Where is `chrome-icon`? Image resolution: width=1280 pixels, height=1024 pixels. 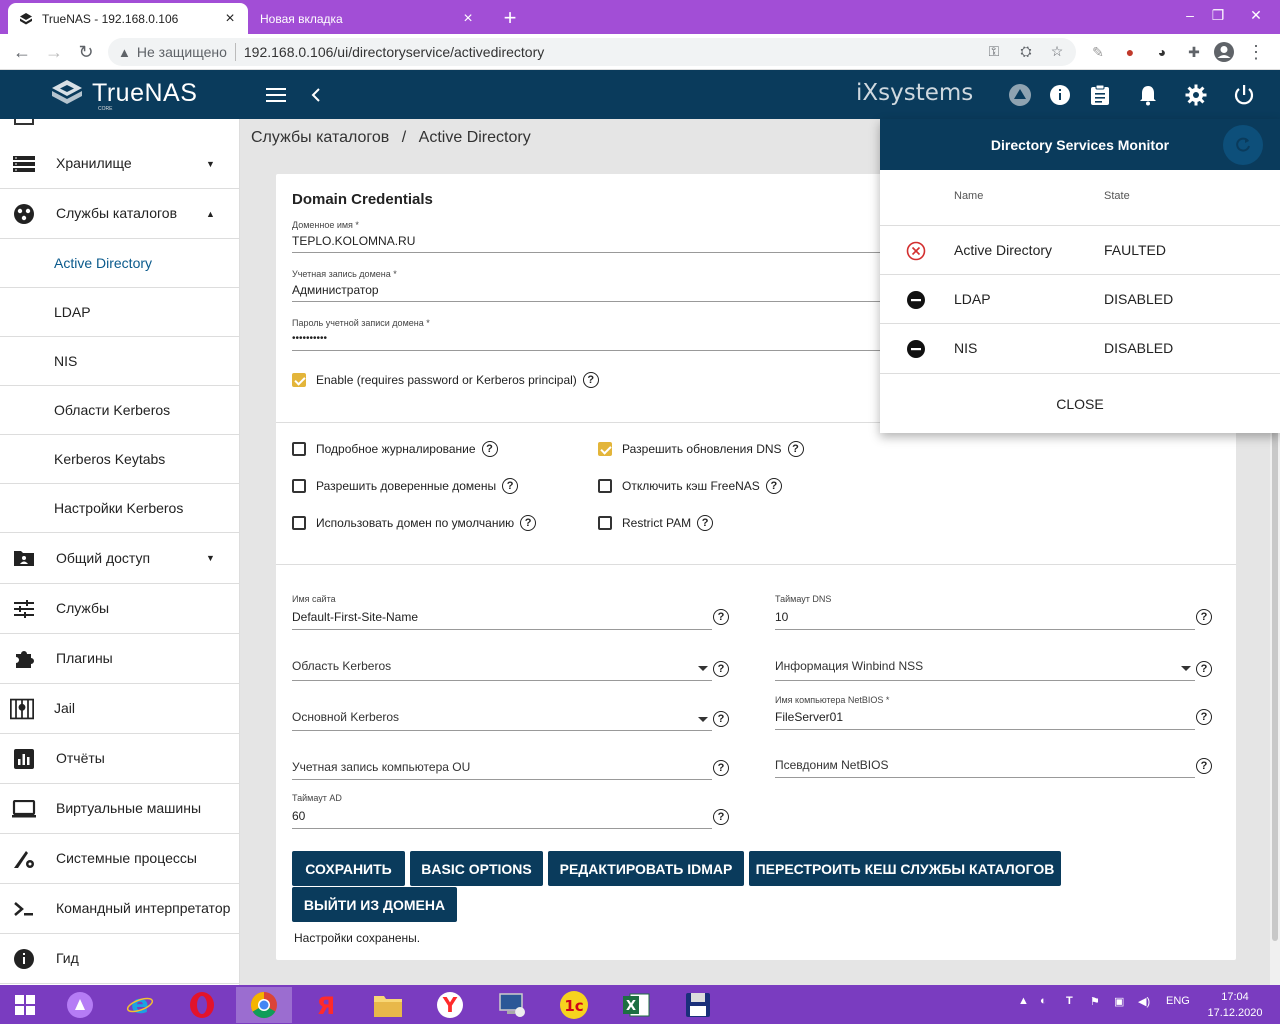
chrome-icon is located at coordinates (264, 1005).